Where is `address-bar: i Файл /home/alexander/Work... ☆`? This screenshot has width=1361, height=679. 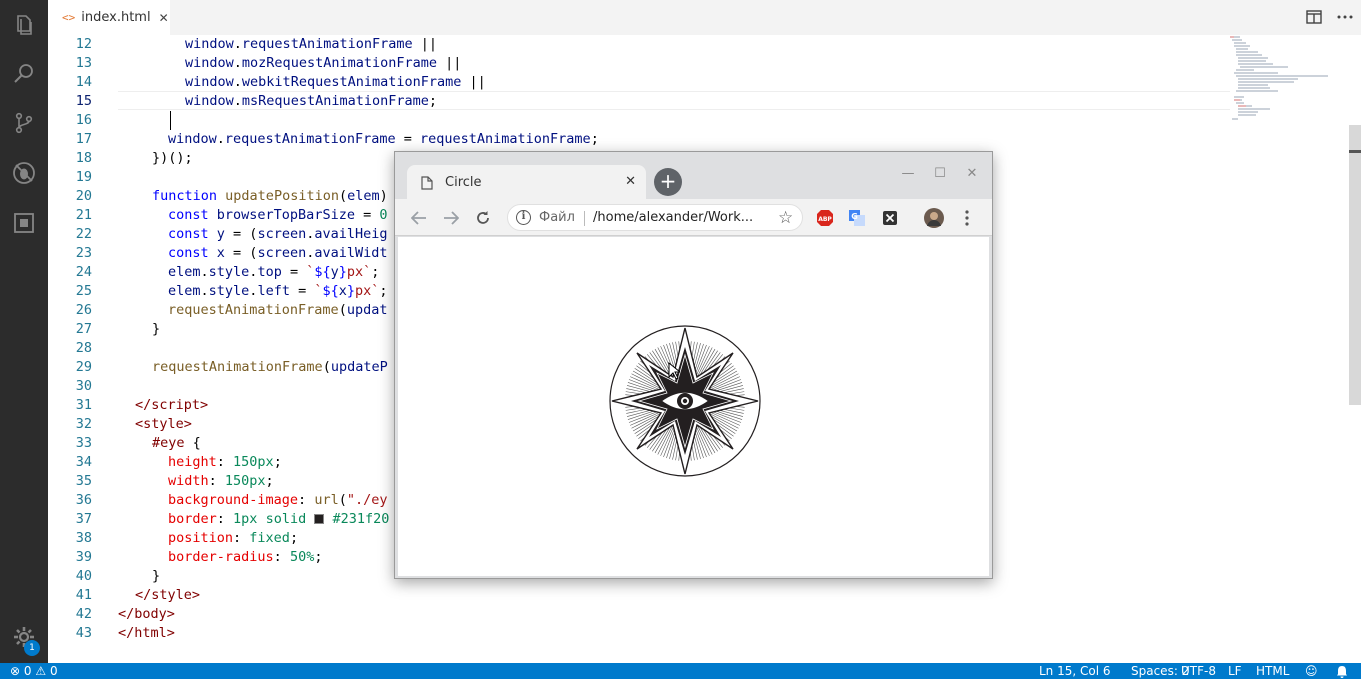 address-bar: i Файл /home/alexander/Work... ☆ is located at coordinates (655, 217).